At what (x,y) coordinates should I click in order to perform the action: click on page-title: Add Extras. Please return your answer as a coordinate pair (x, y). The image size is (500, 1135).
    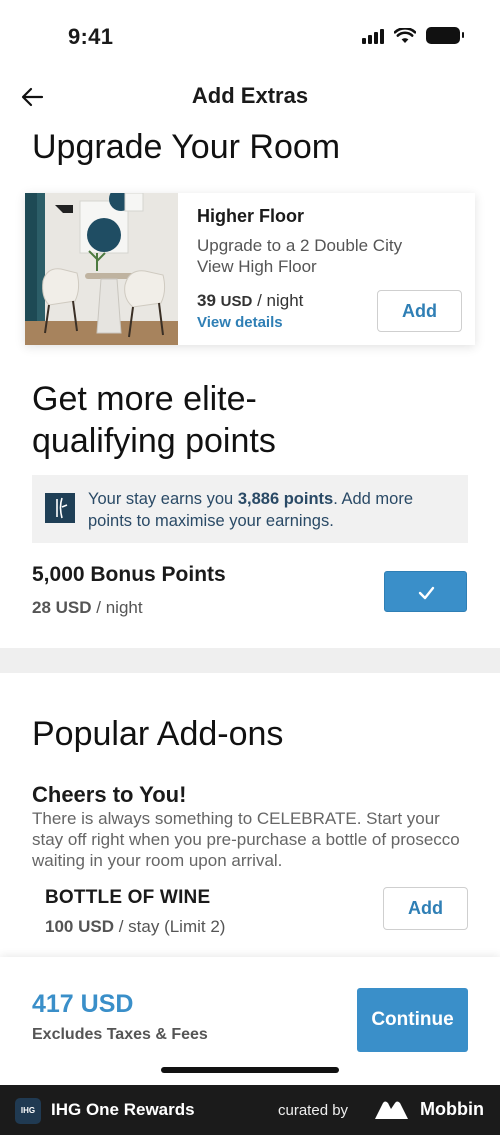
    Looking at the image, I should click on (250, 95).